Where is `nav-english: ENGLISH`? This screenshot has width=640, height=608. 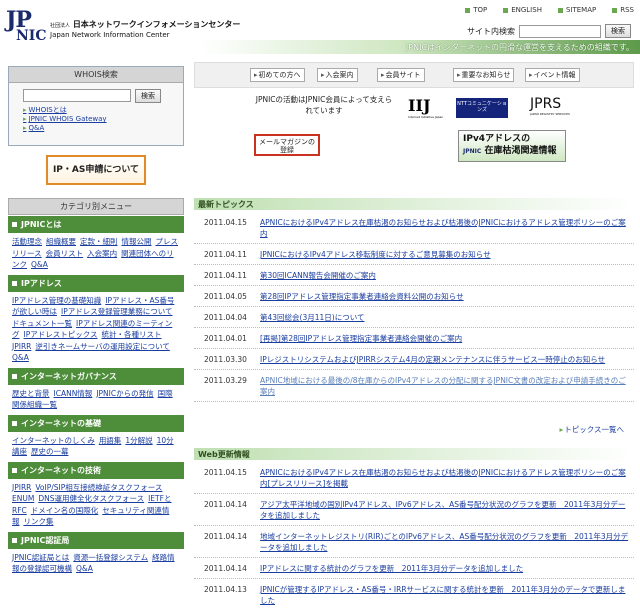 nav-english: ENGLISH is located at coordinates (522, 10).